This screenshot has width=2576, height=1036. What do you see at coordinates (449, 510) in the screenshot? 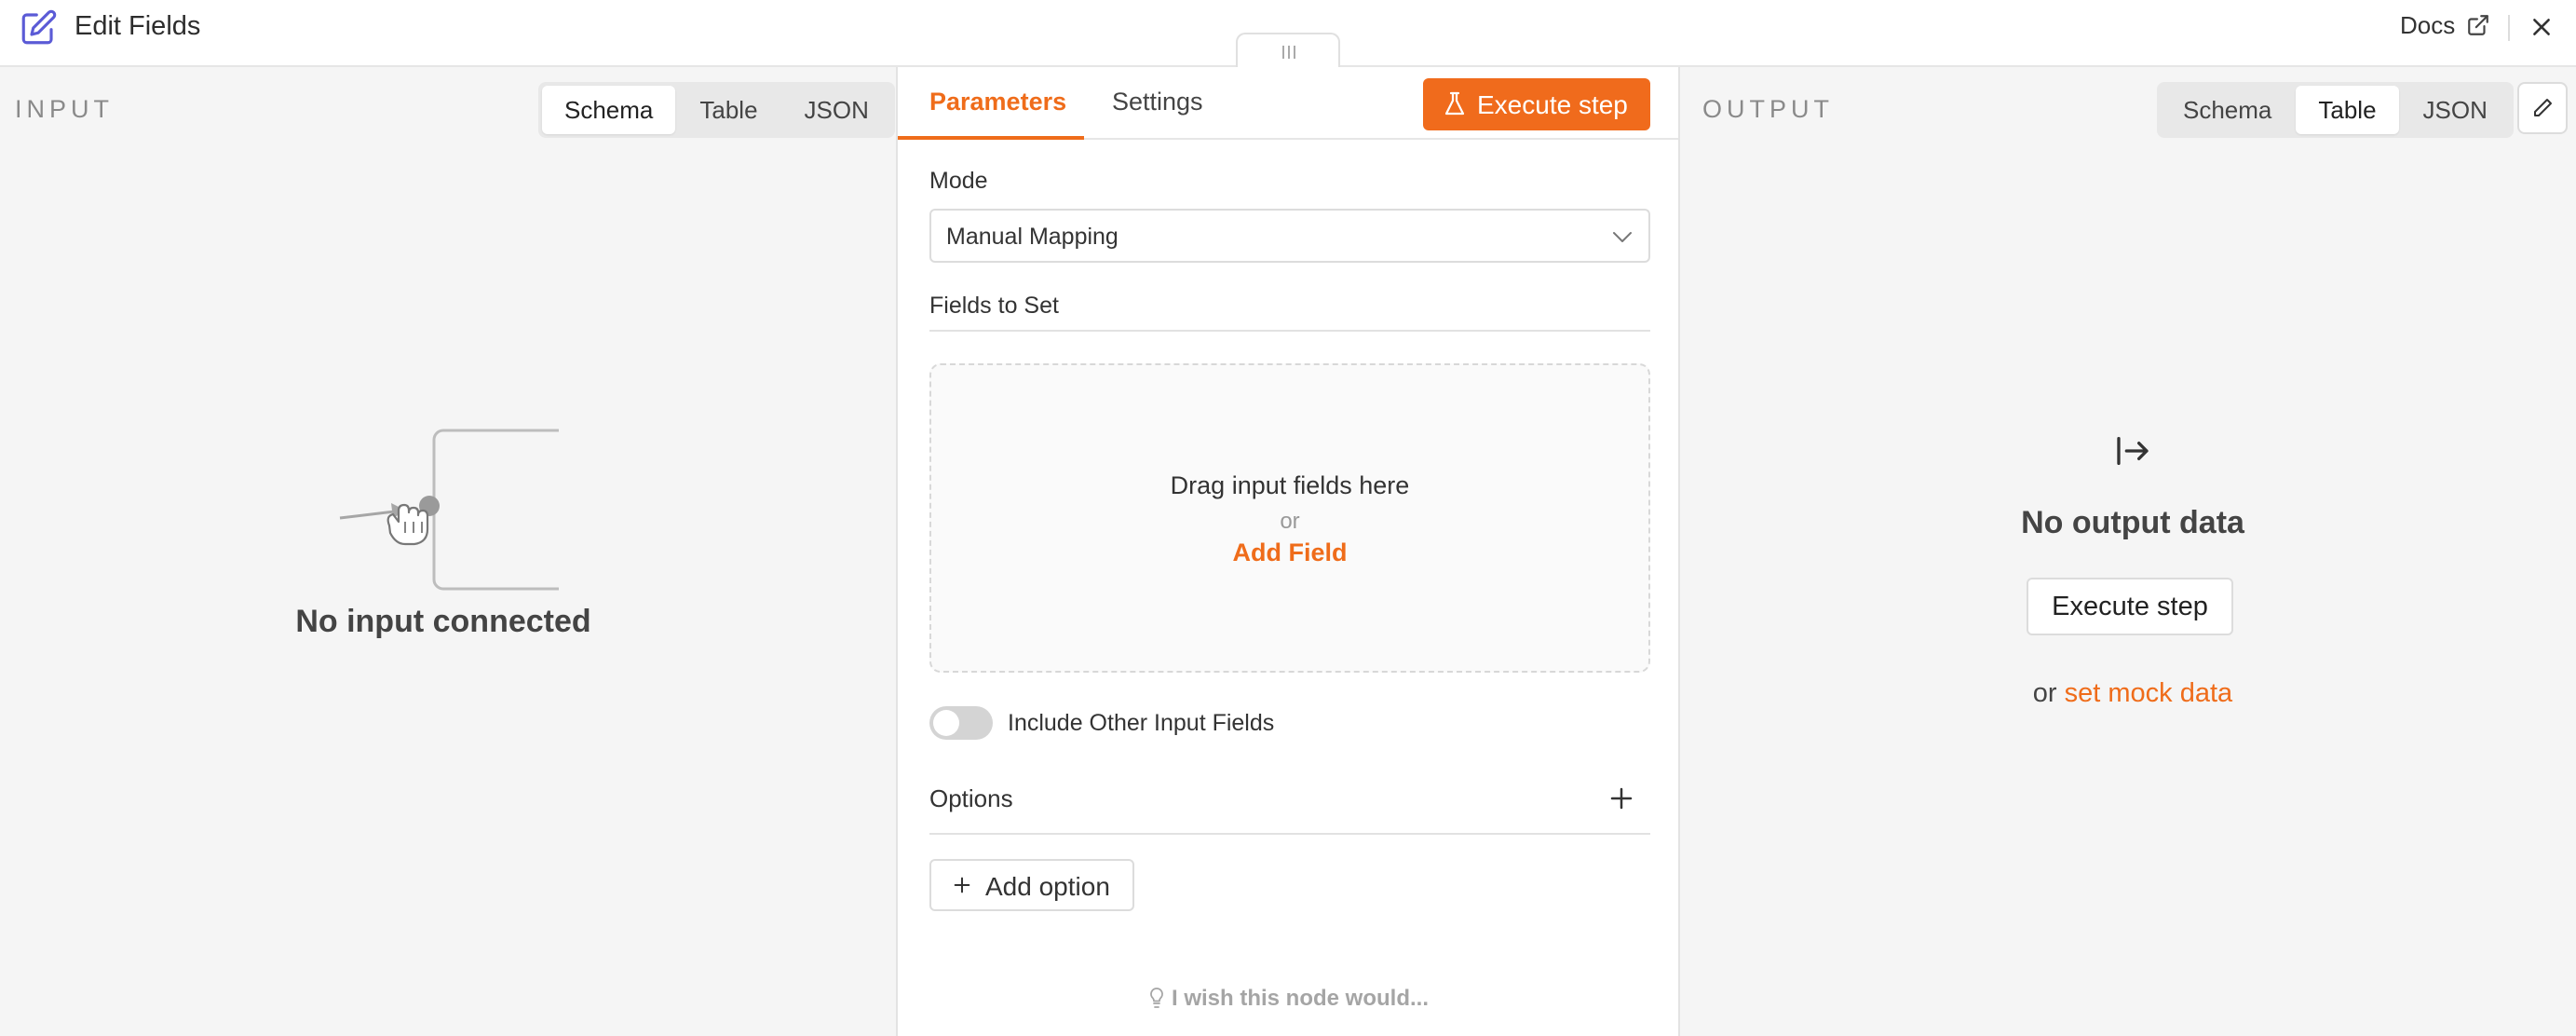
I see `no-input-illustration` at bounding box center [449, 510].